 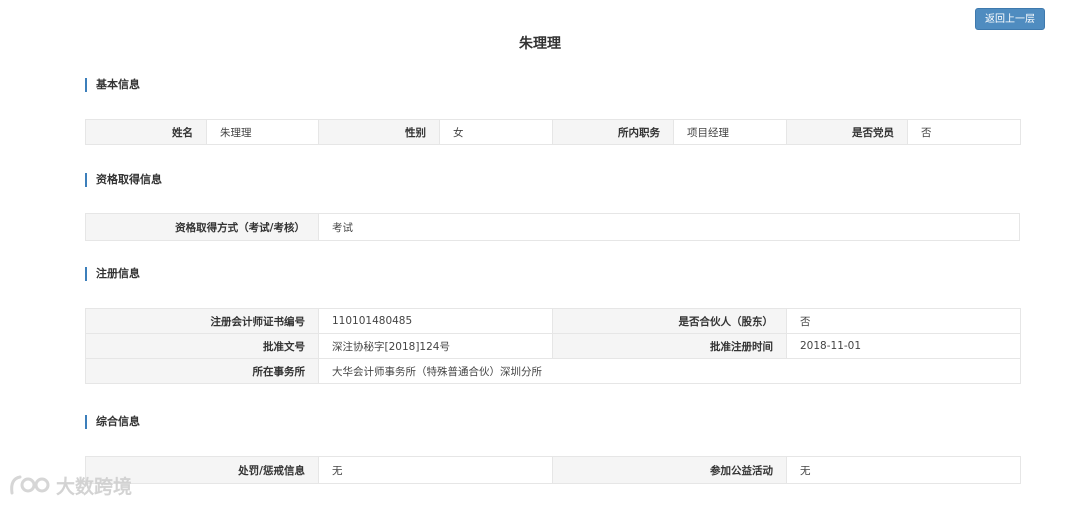 I want to click on basic-info-table: 姓名 朱理理 性别 女 所内职务 项目经理 是否党员 否, so click(x=553, y=132).